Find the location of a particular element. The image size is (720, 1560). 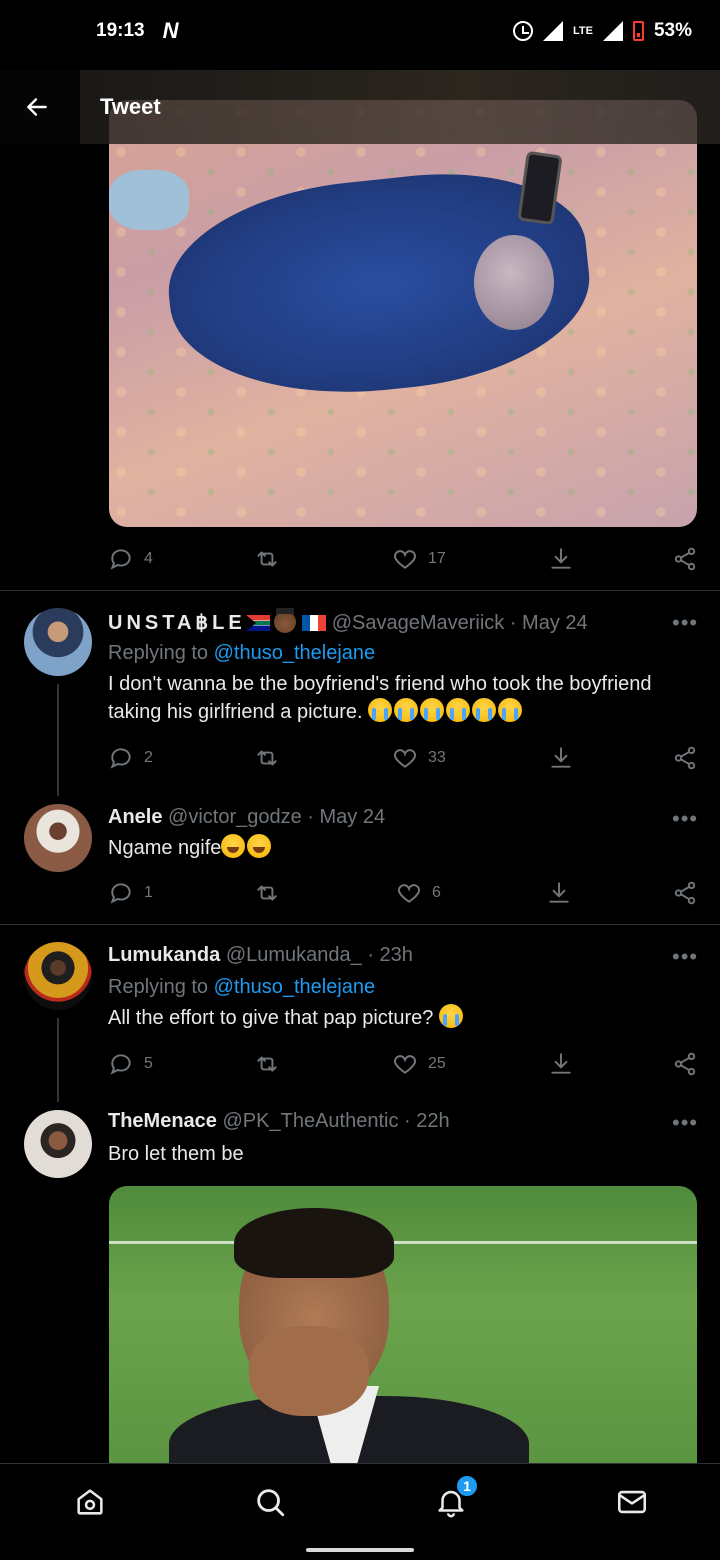

nav-home is located at coordinates (90, 1502).